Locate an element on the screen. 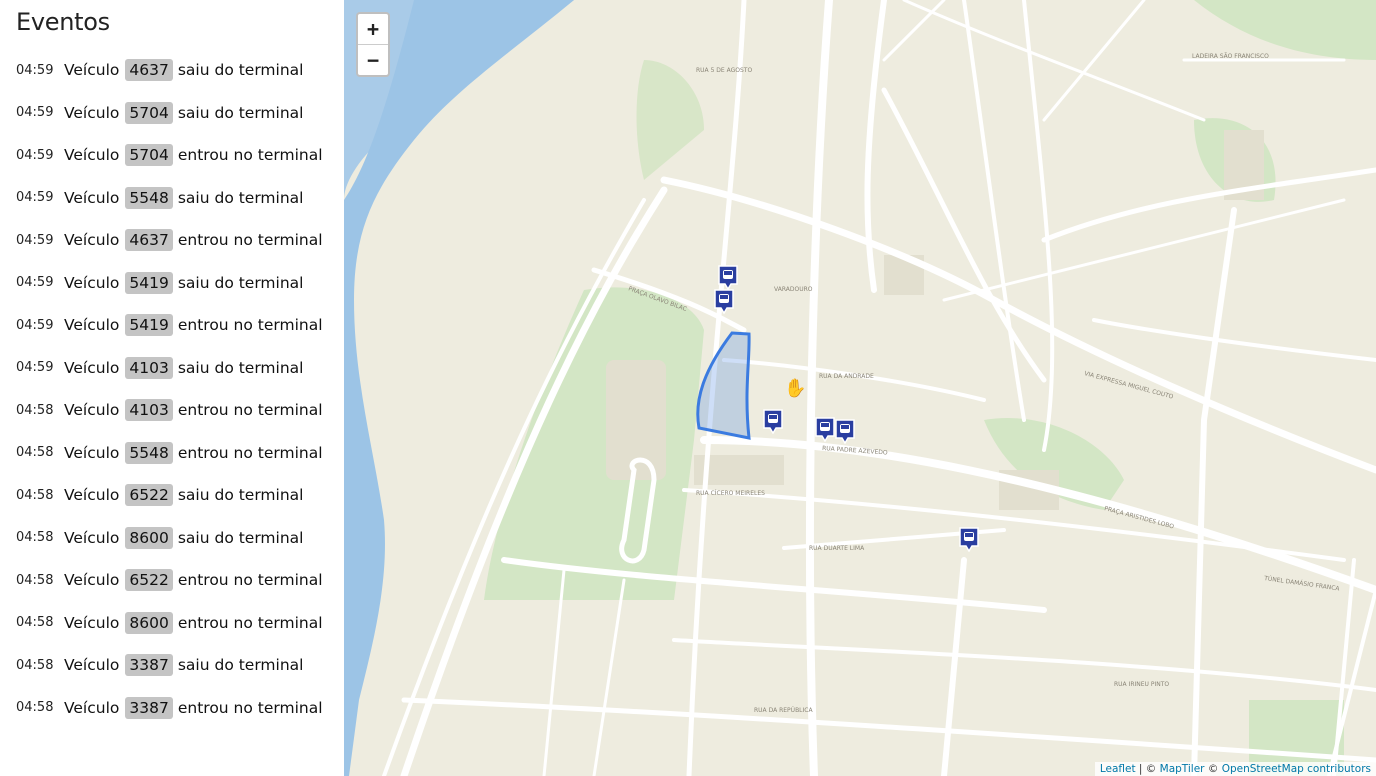 The height and width of the screenshot is (776, 1376). event-item: 04:59 Veículo 5704 entrou no terminal is located at coordinates (169, 155).